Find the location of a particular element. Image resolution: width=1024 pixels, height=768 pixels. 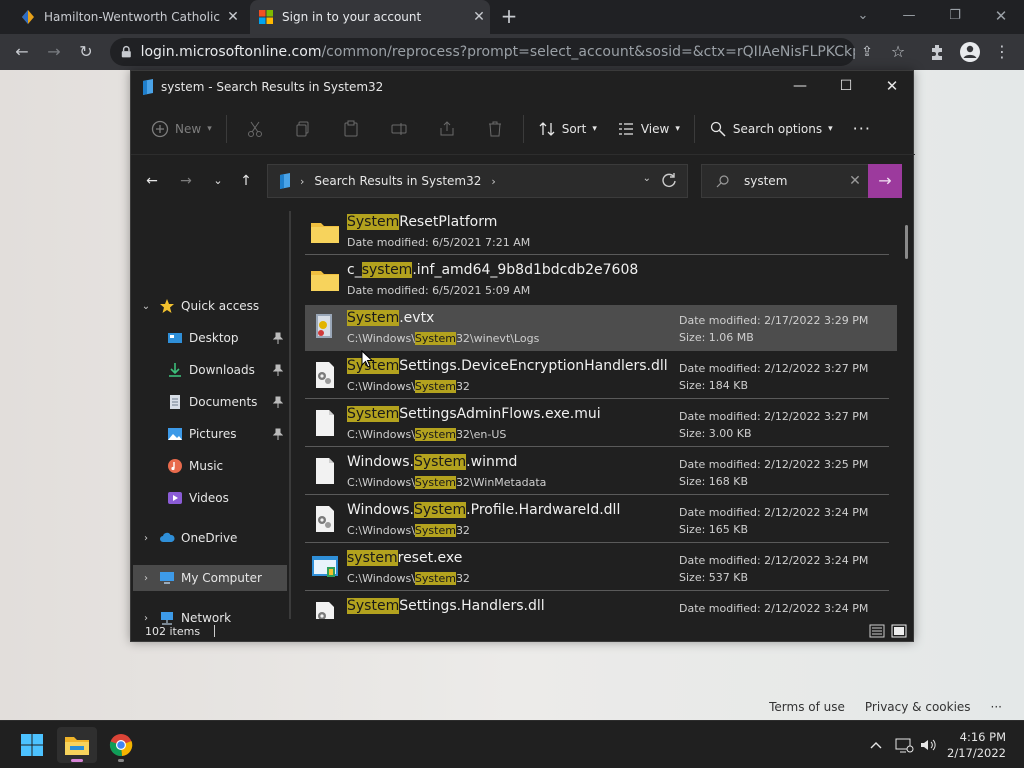

restore-icon: ❐ is located at coordinates (955, 16).